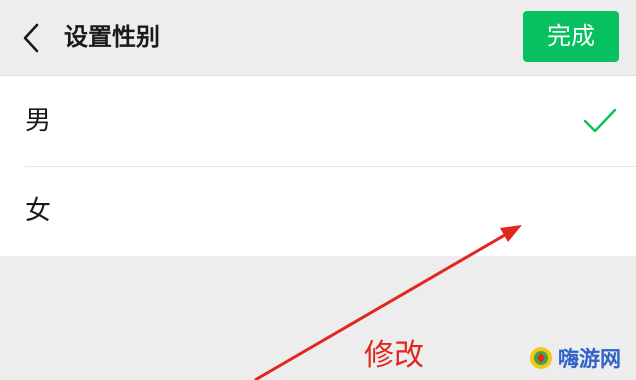 This screenshot has height=380, width=636. What do you see at coordinates (394, 355) in the screenshot?
I see `annotation-text: 修改` at bounding box center [394, 355].